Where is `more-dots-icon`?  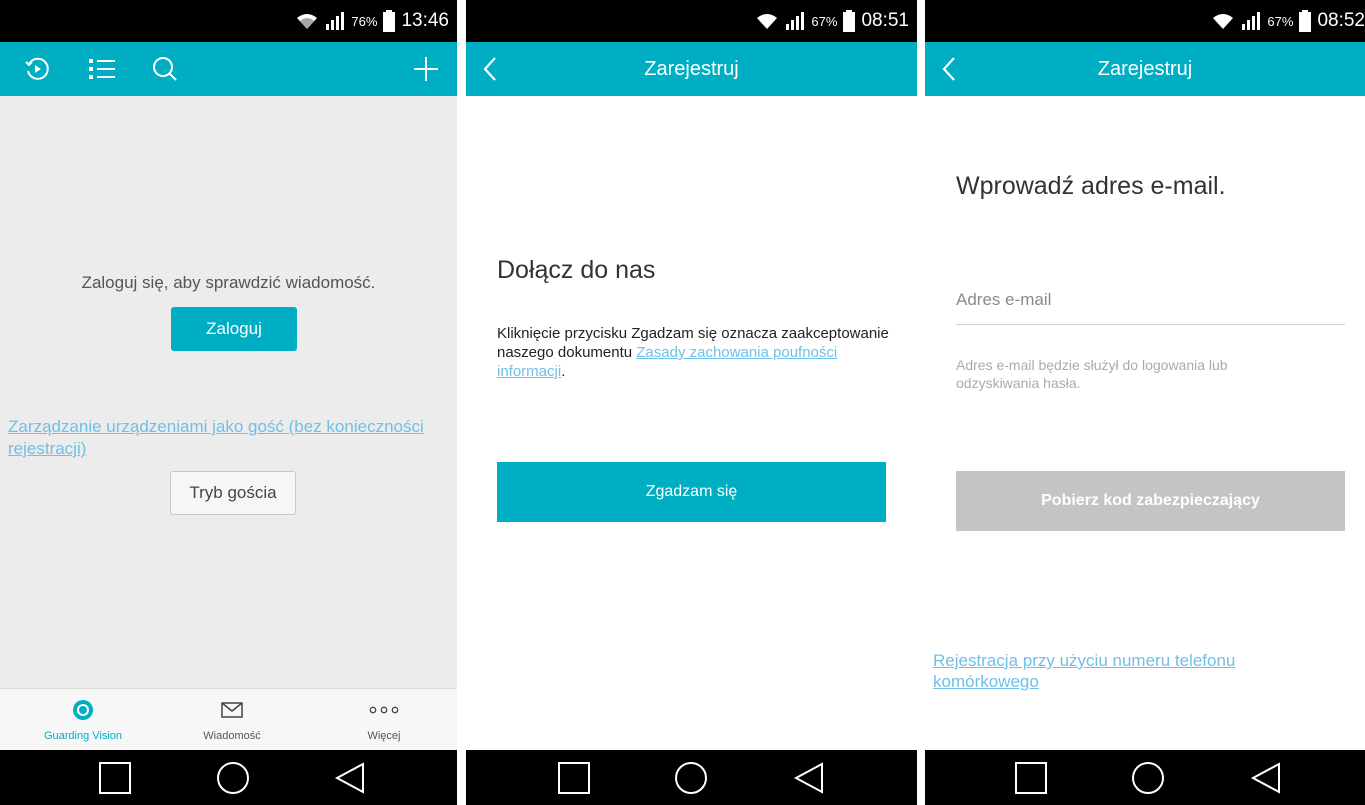
more-dots-icon is located at coordinates (384, 710).